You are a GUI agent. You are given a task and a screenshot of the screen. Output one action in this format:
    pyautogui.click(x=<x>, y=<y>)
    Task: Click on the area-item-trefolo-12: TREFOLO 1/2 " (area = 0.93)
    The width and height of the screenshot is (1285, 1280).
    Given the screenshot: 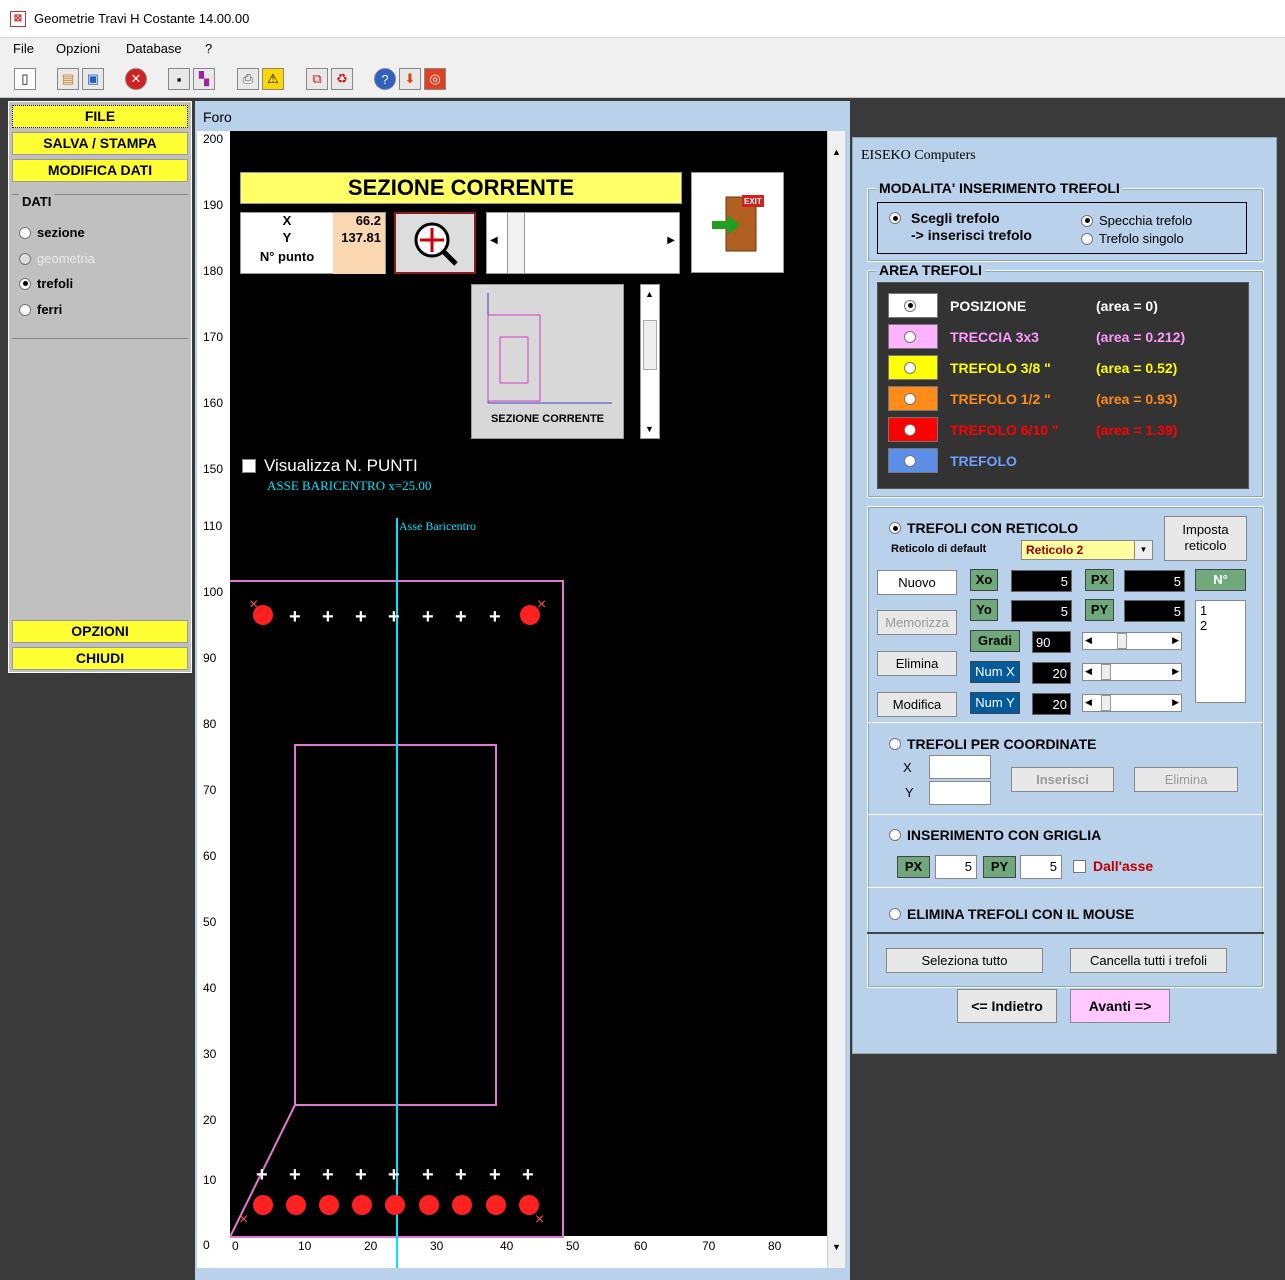 What is the action you would take?
    pyautogui.click(x=1063, y=399)
    